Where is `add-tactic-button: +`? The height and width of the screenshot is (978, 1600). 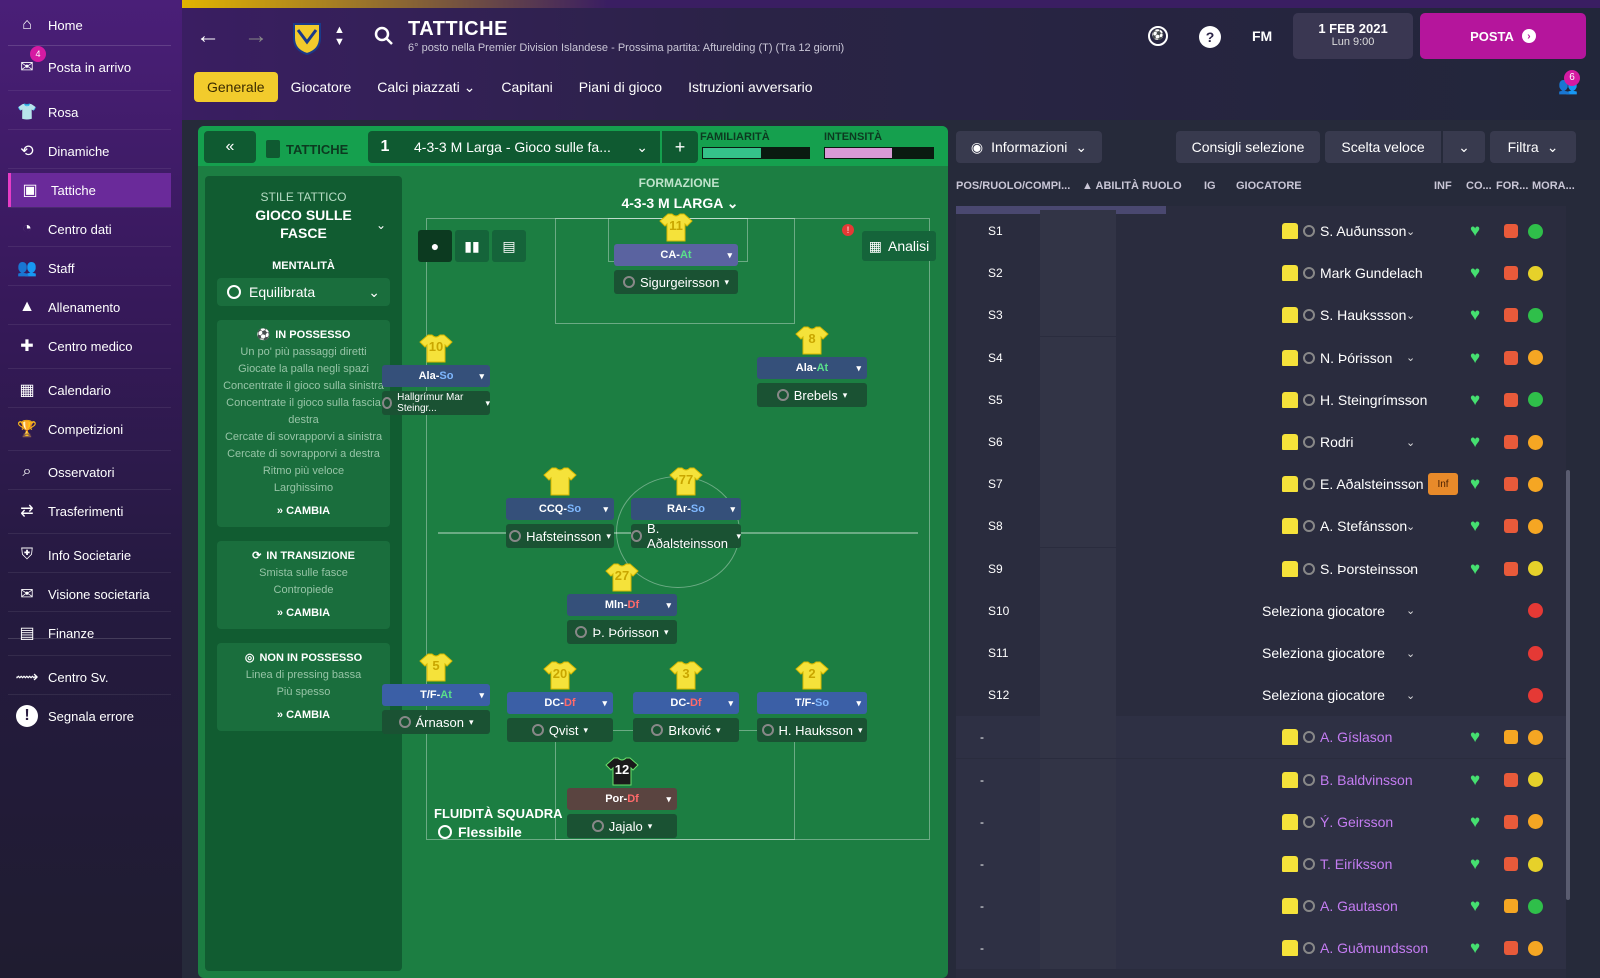 add-tactic-button: + is located at coordinates (680, 147).